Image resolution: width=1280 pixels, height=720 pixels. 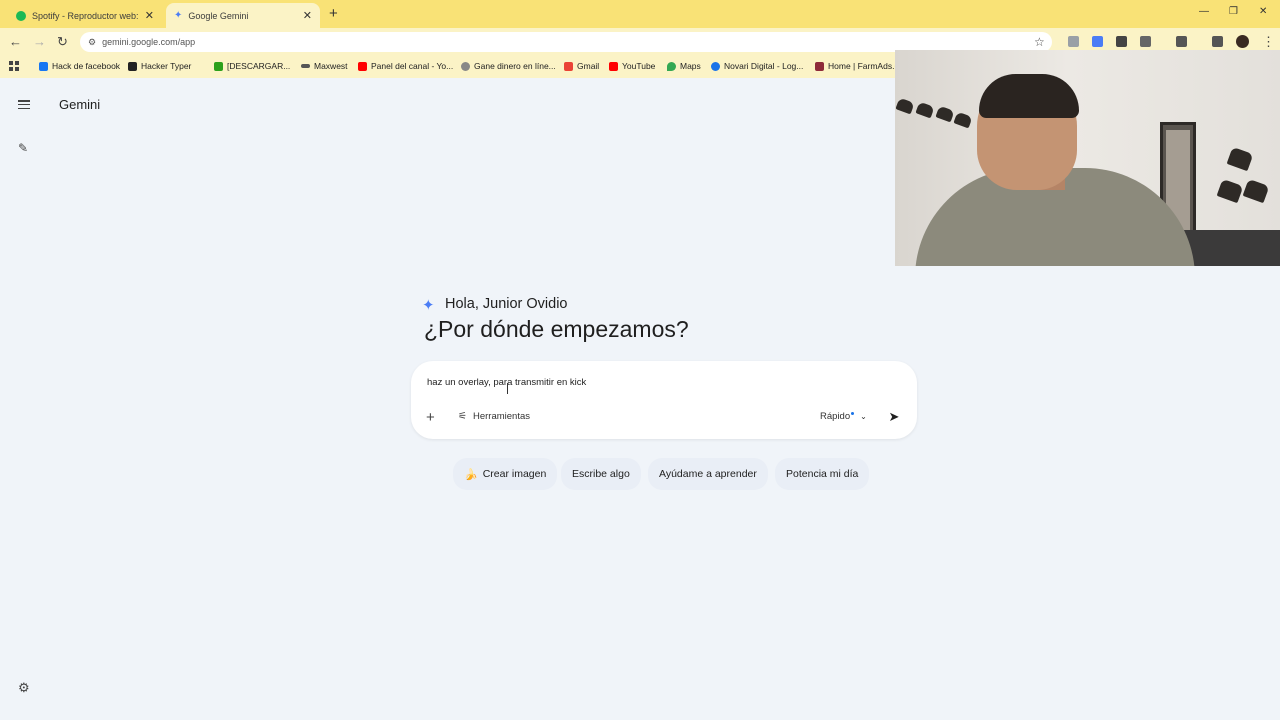 I want to click on minimize-icon: —, so click(x=1204, y=11).